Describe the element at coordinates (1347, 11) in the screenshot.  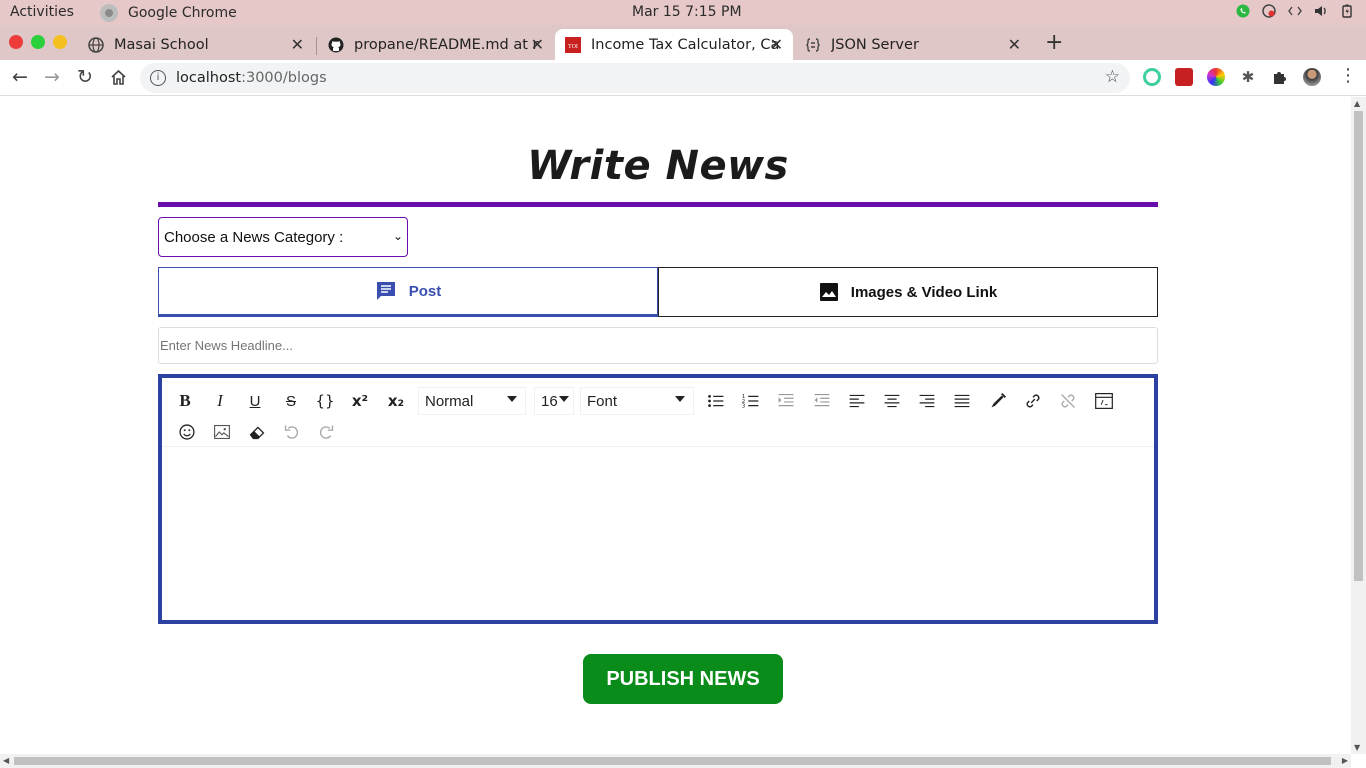
I see `battery-icon` at that location.